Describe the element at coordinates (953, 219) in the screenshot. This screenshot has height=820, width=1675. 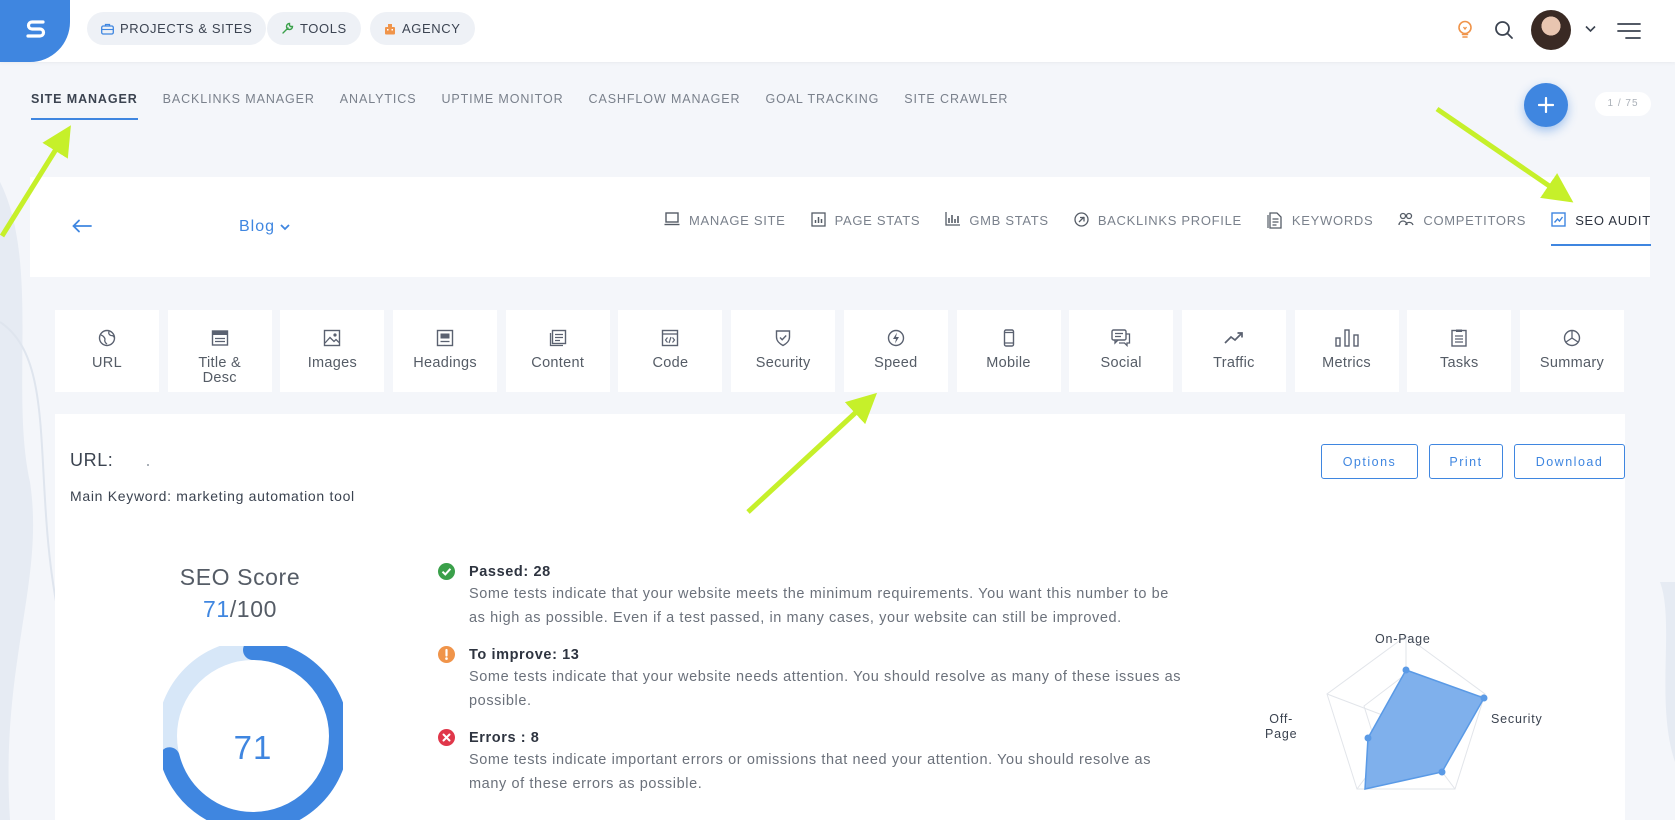
I see `column-chart-icon` at that location.